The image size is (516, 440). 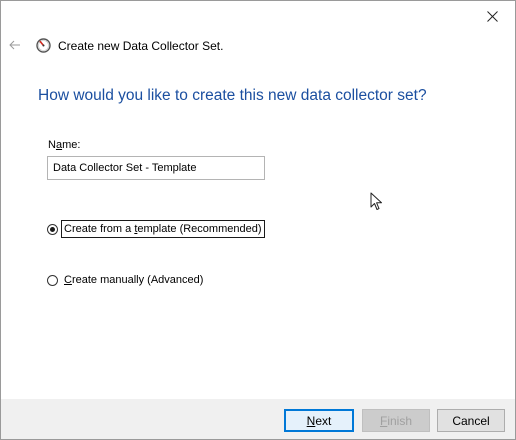 I want to click on name-label: Name:, so click(x=64, y=145).